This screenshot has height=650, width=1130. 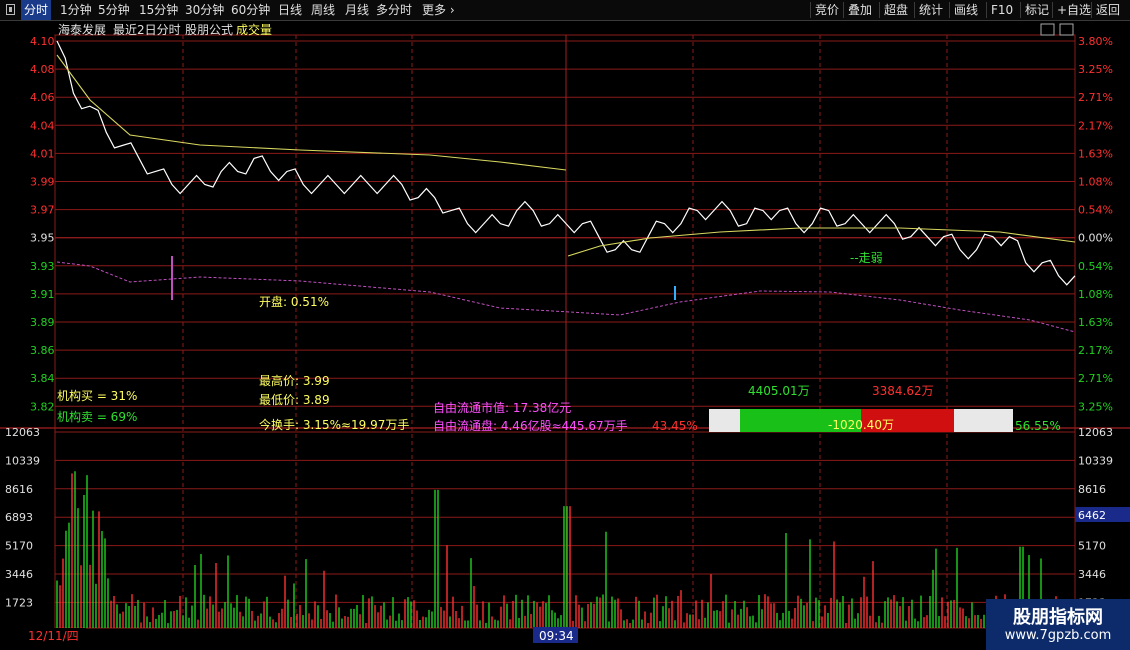 I want to click on tab-9: 月线, so click(x=357, y=10).